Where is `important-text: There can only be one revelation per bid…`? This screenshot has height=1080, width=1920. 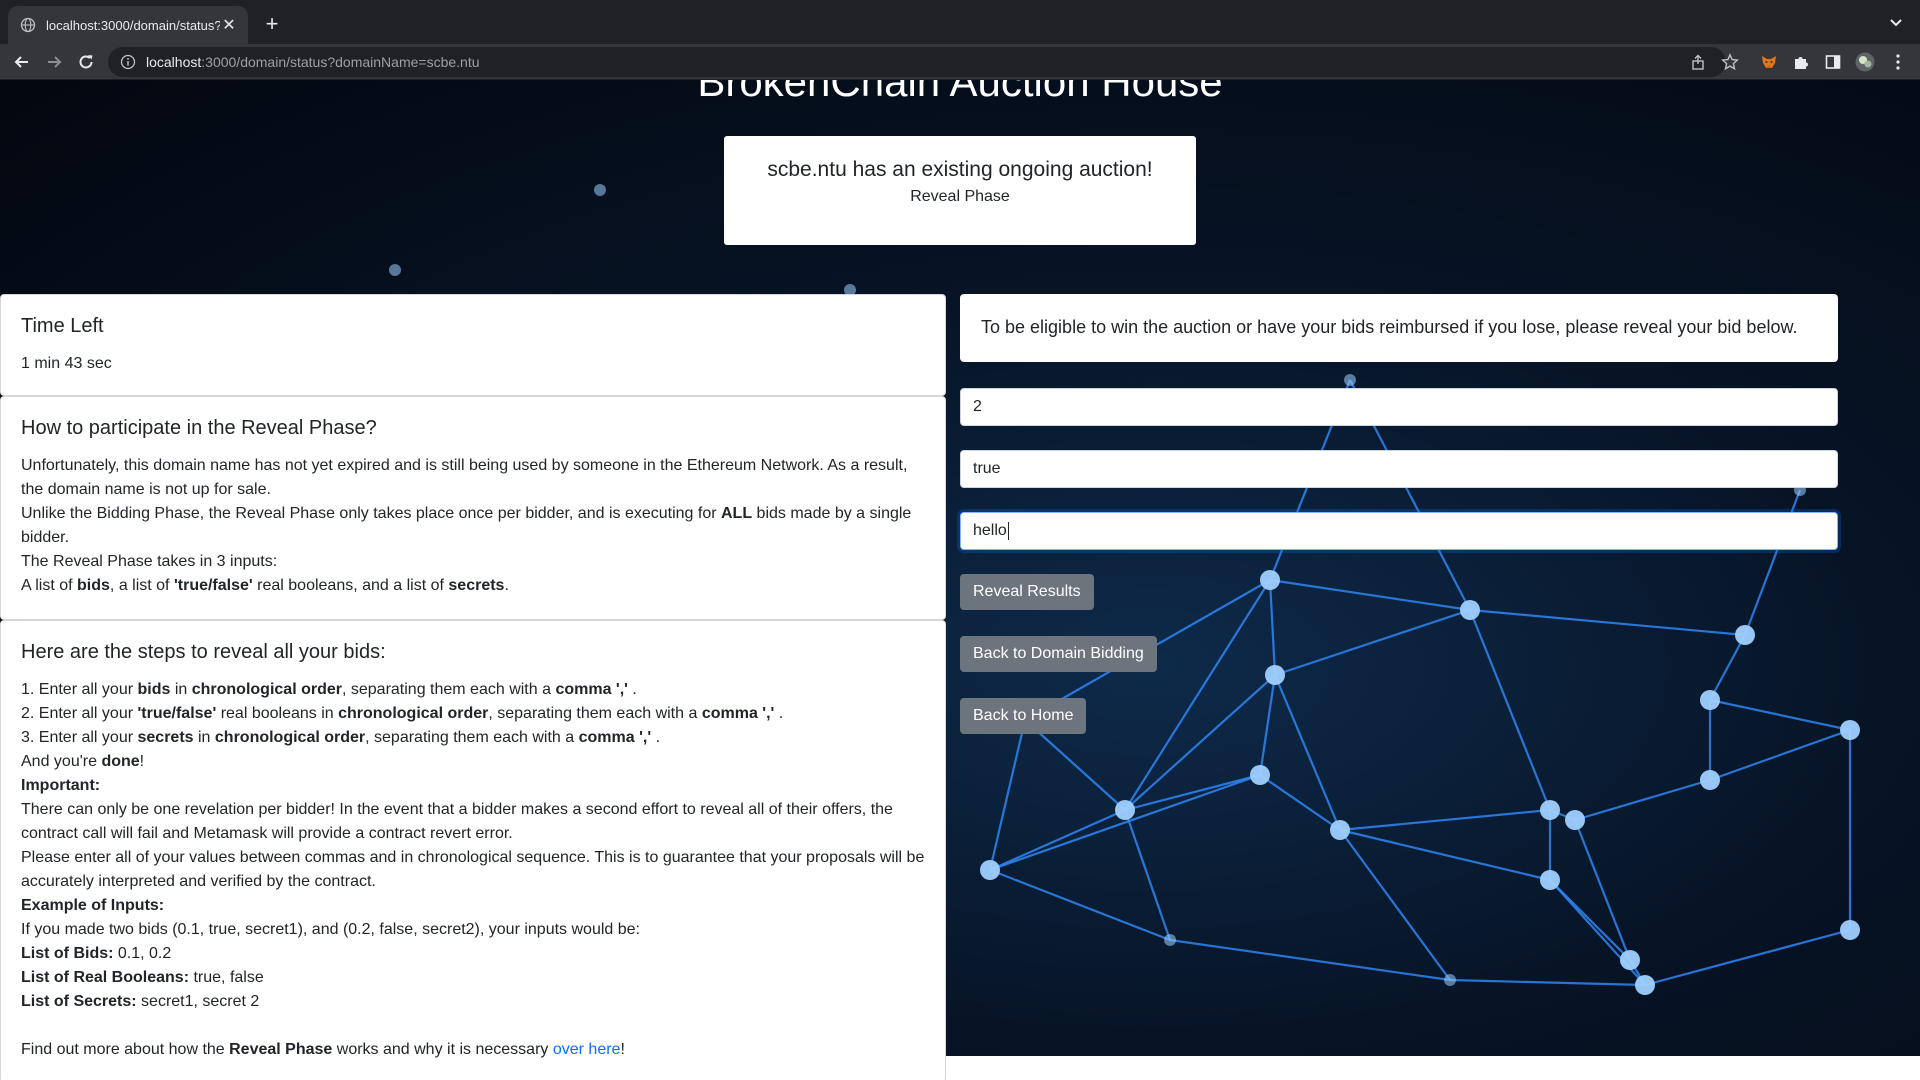
important-text: There can only be one revelation per bid… is located at coordinates (457, 821).